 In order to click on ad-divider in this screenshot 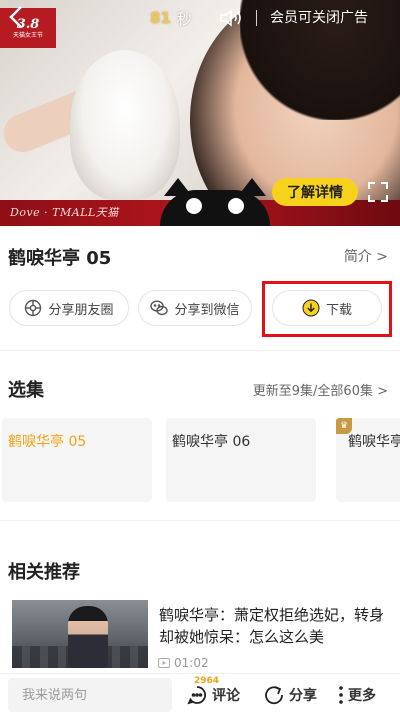, I will do `click(256, 18)`.